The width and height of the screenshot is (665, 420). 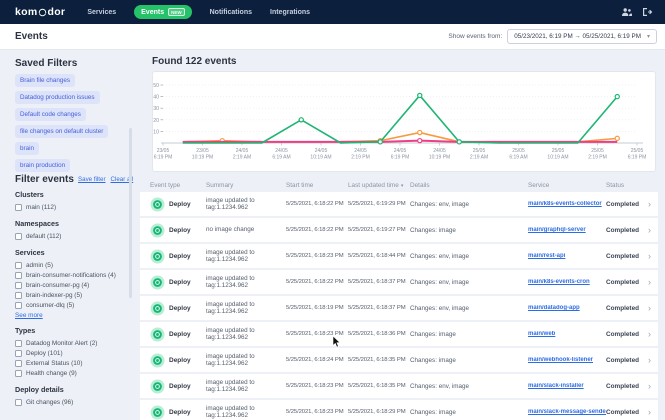 I want to click on service-link: main/slack-message-sender, so click(x=567, y=412).